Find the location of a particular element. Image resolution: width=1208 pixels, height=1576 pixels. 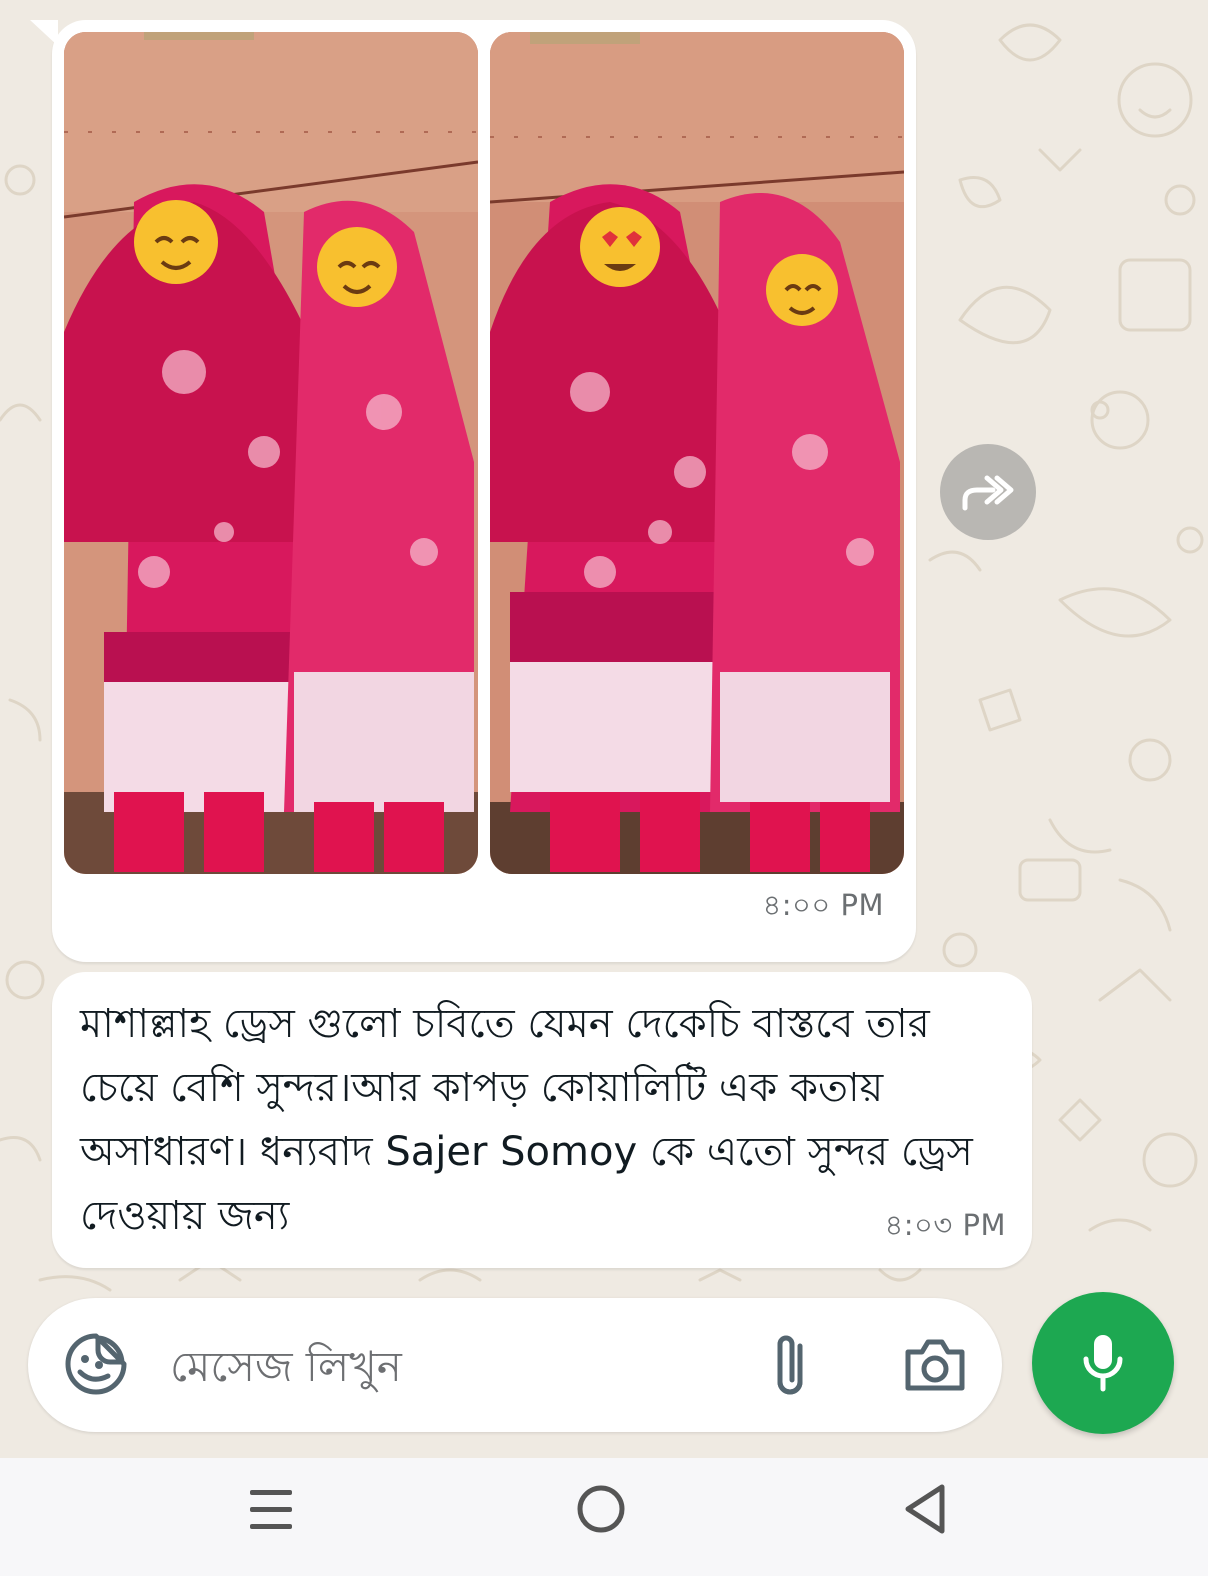

back-icon is located at coordinates (925, 1509).